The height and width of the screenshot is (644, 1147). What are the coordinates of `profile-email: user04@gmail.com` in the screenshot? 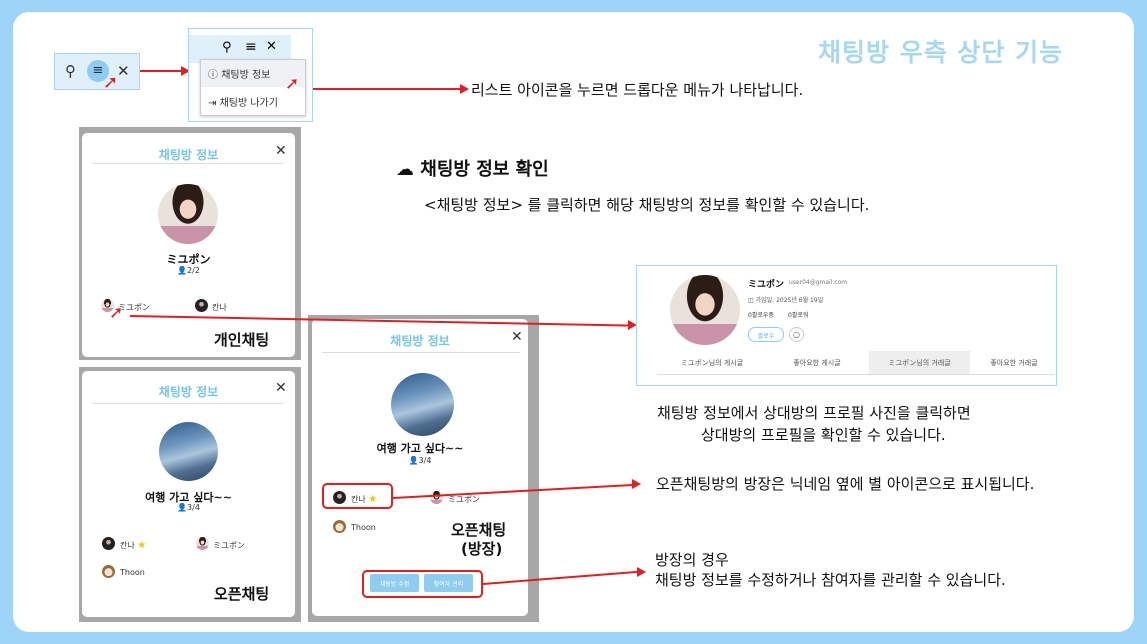 It's located at (818, 282).